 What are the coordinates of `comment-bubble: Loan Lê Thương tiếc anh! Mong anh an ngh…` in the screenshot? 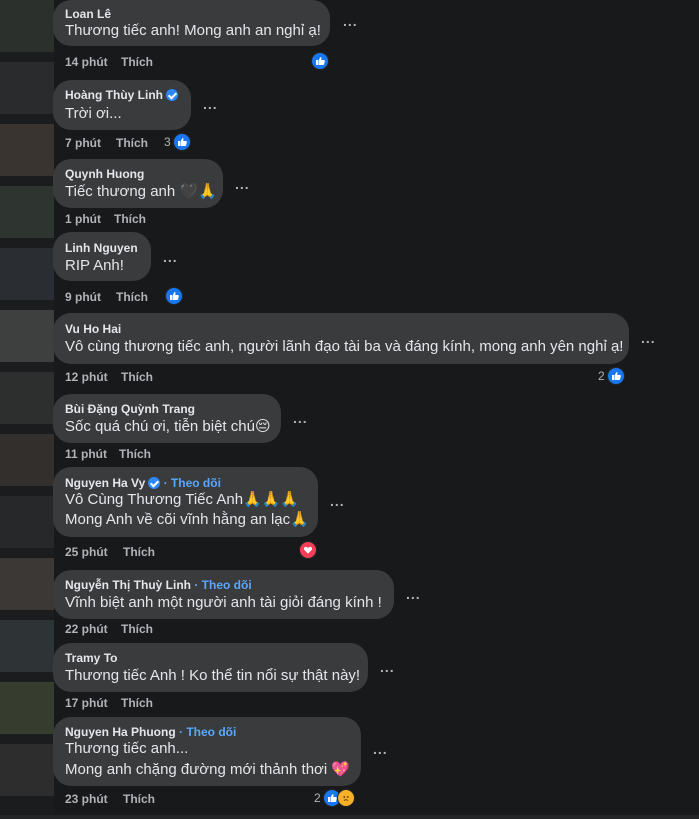 It's located at (191, 23).